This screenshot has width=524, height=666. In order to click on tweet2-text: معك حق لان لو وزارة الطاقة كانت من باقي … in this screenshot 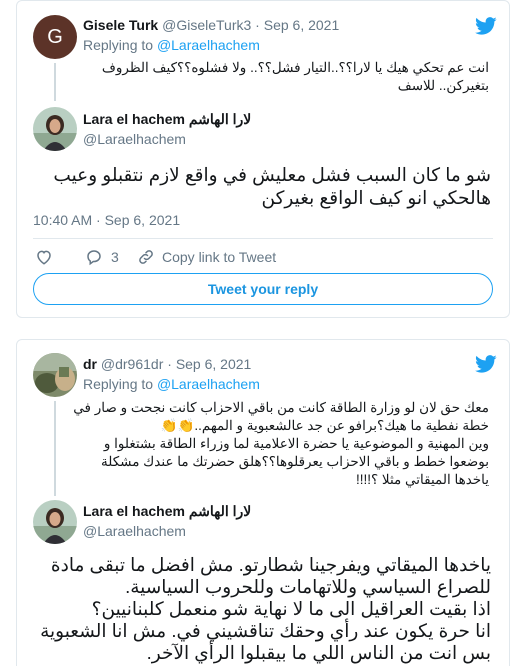, I will do `click(274, 444)`.